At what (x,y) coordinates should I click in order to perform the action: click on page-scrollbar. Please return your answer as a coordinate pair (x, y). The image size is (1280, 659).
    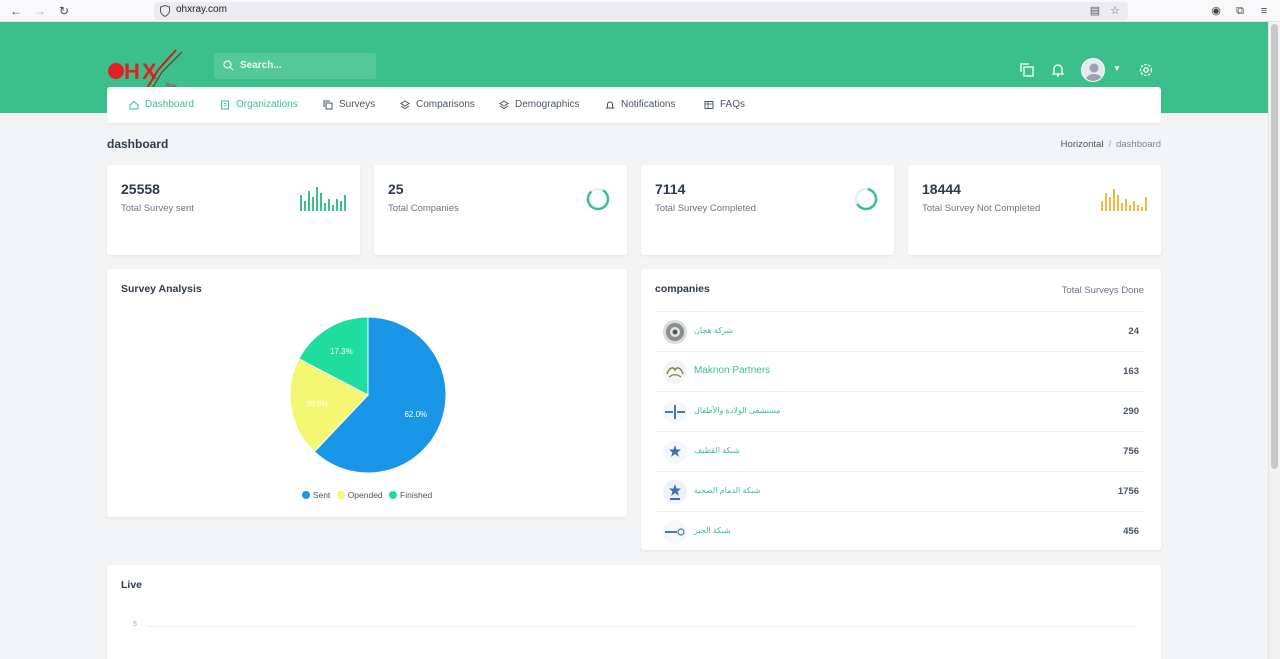
    Looking at the image, I should click on (1274, 340).